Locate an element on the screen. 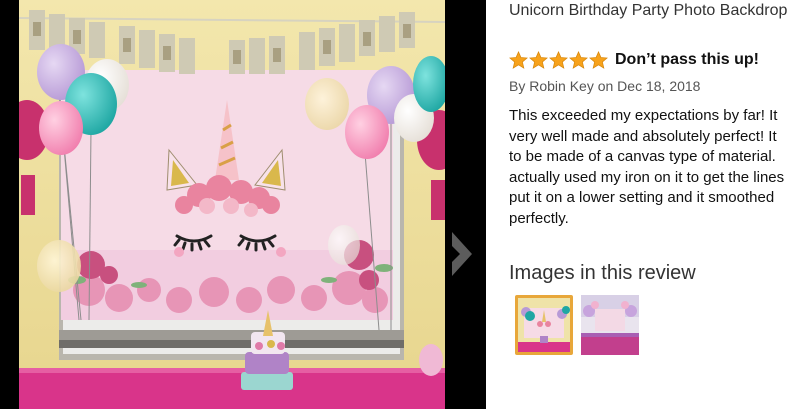  review-headline: Don’t pass this up! is located at coordinates (687, 59).